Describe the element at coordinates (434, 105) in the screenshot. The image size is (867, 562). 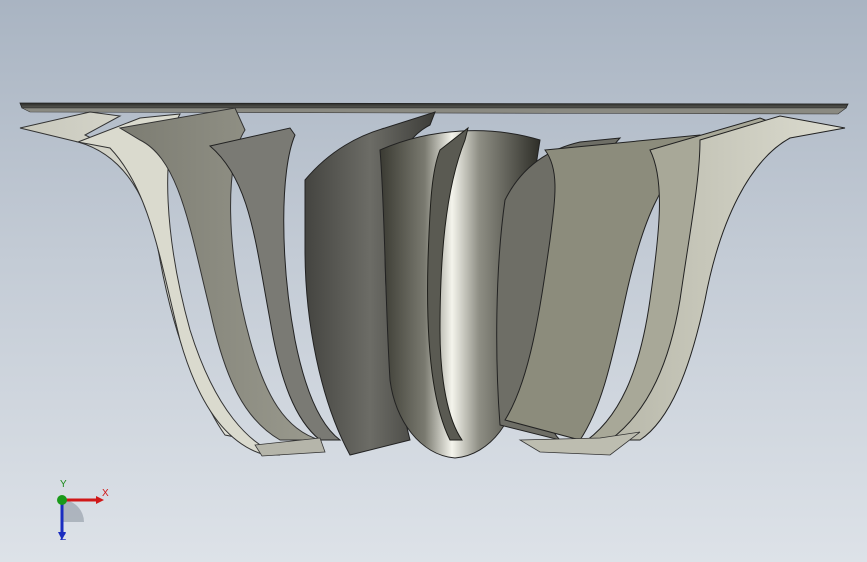
I see `shroud-plate` at that location.